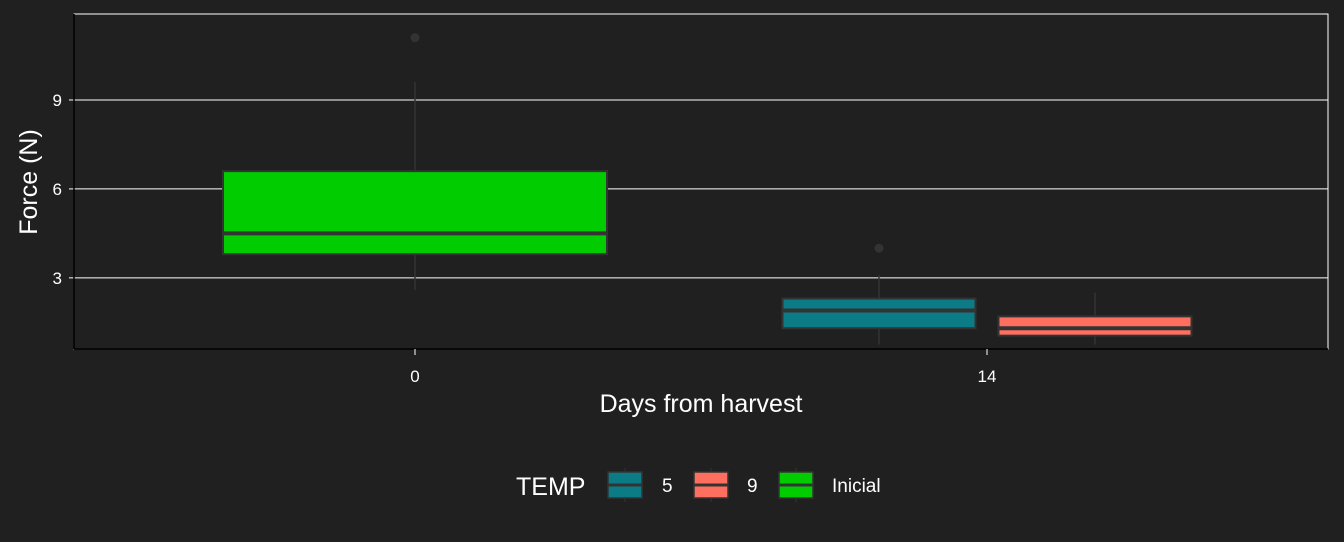 This screenshot has width=1344, height=542. What do you see at coordinates (987, 376) in the screenshot?
I see `x-tick-label: 14` at bounding box center [987, 376].